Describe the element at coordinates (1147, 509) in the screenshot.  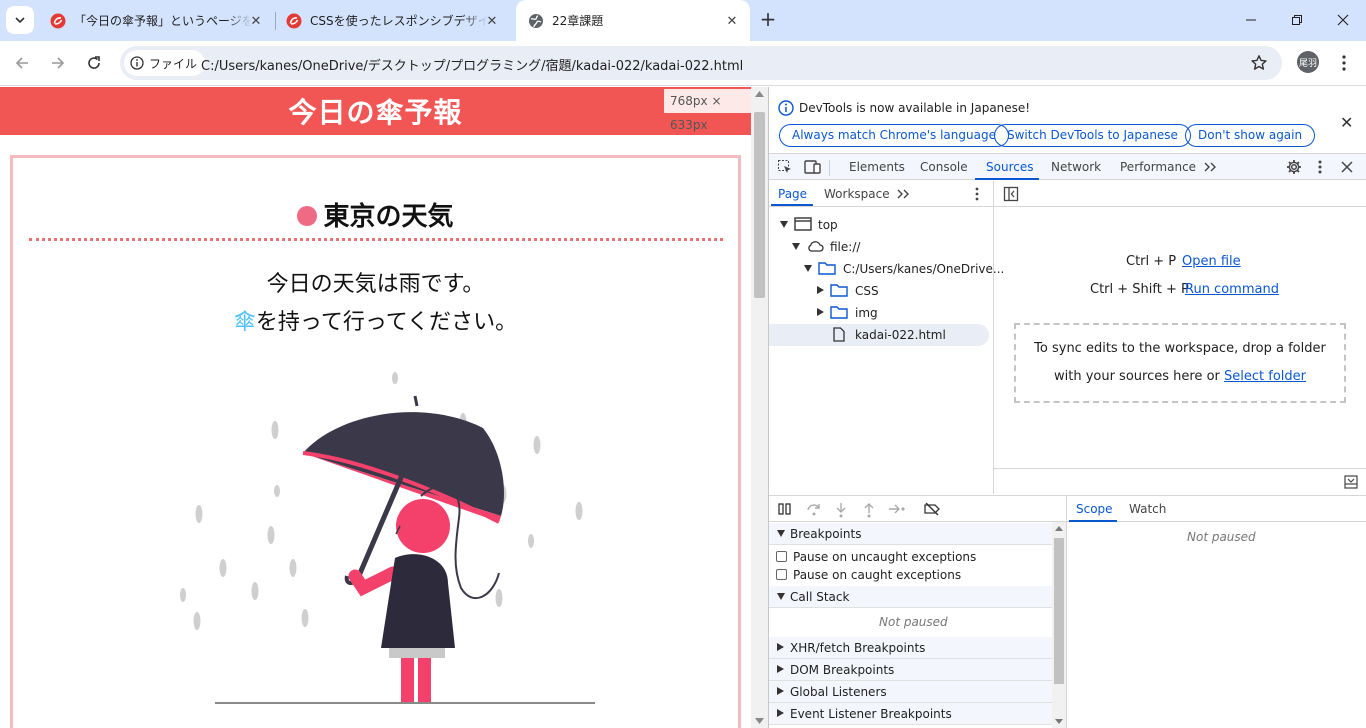
I see `tab-watch: Watch` at that location.